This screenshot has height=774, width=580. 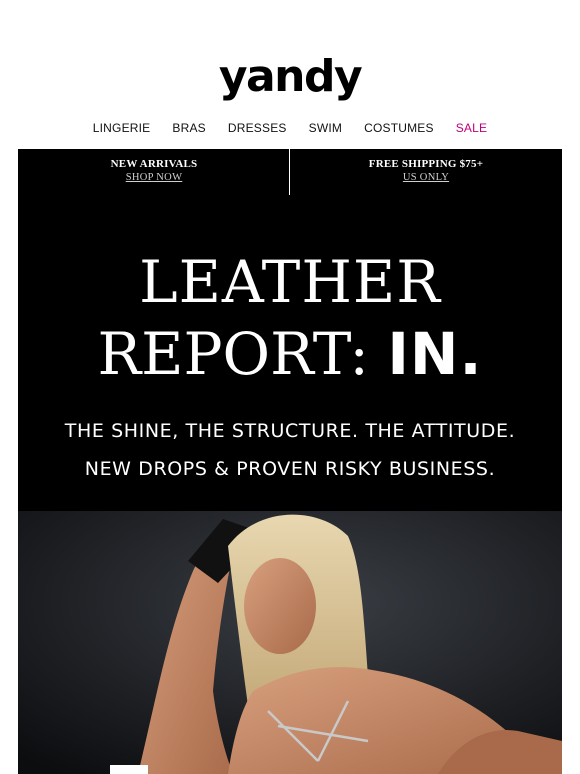 I want to click on headline-report: REPORT:, so click(x=233, y=354).